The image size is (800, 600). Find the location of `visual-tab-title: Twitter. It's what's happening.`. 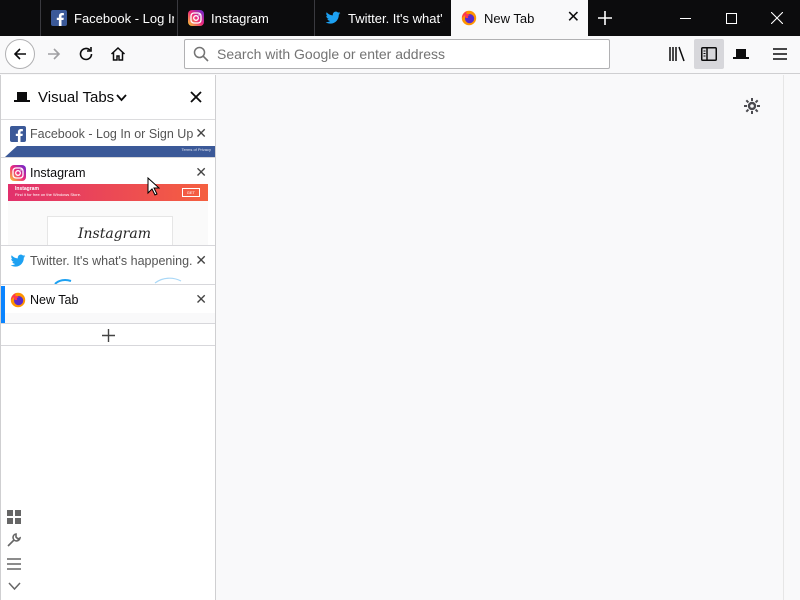

visual-tab-title: Twitter. It's what's happening. is located at coordinates (111, 261).